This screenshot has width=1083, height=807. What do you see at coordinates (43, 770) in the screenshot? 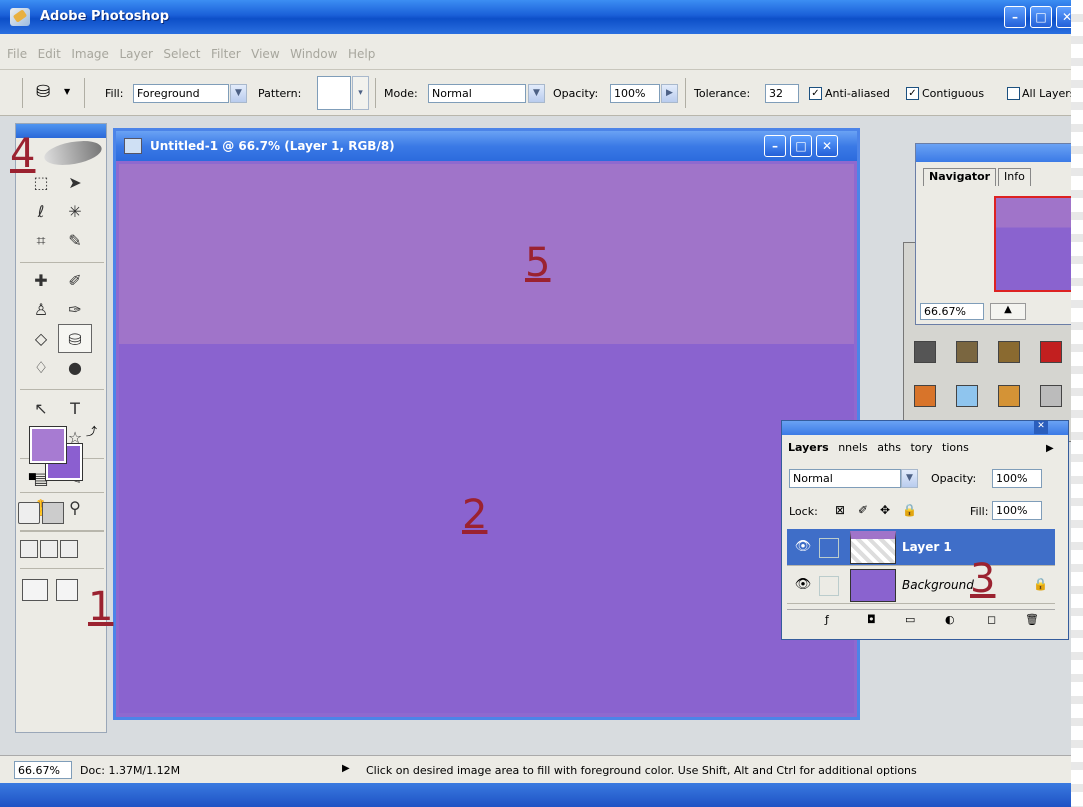
I see `status-zoom-input: 66.67%` at bounding box center [43, 770].